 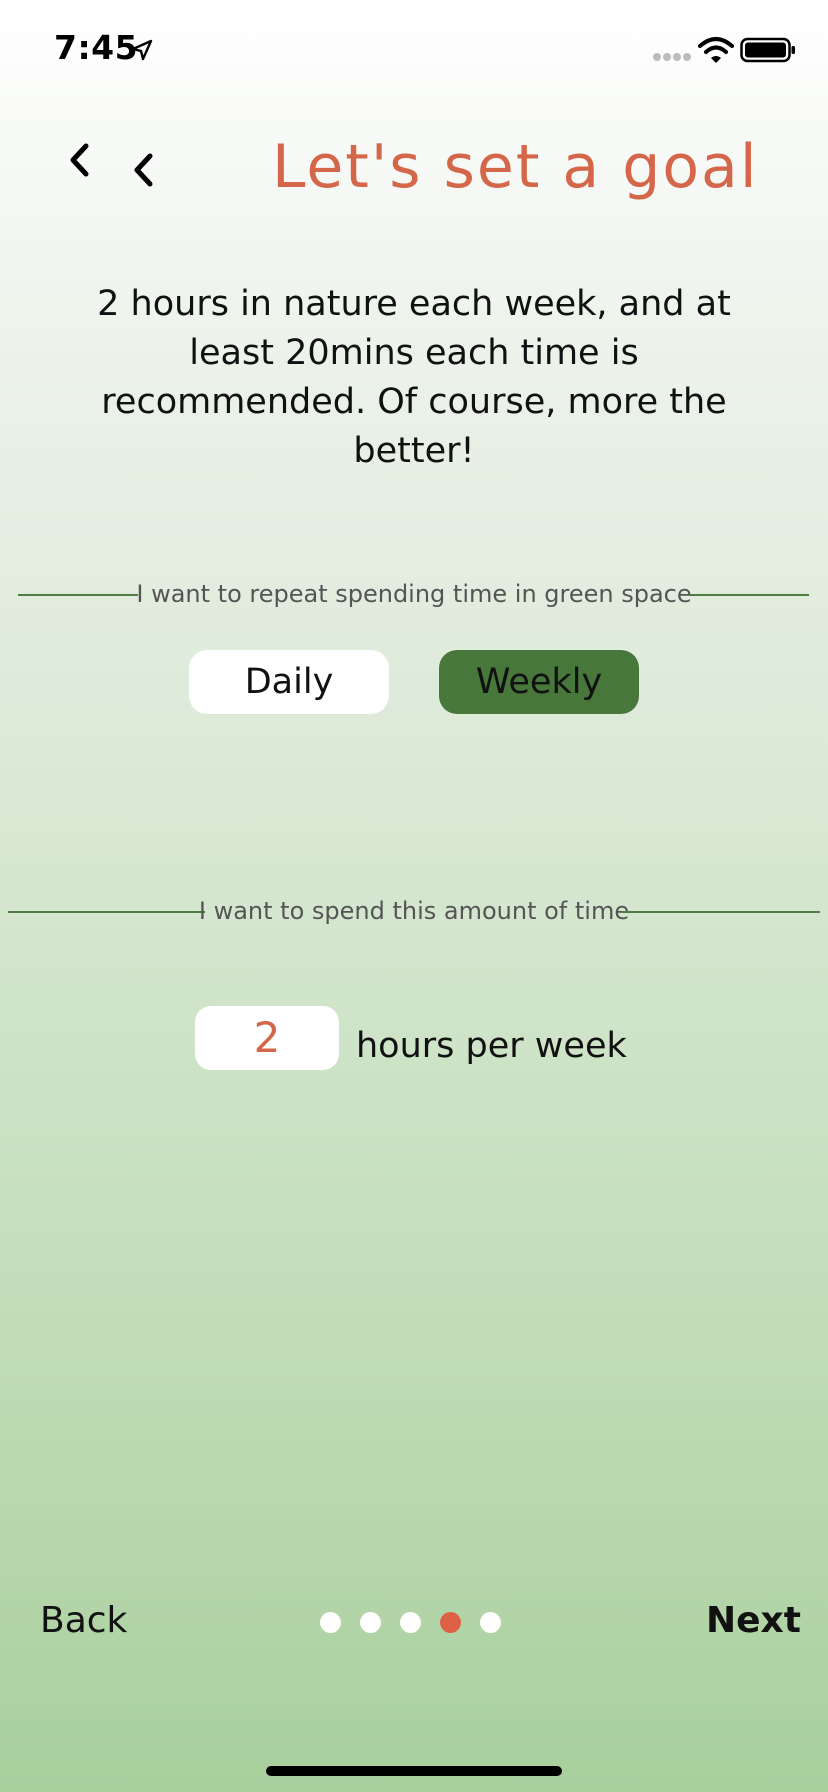 What do you see at coordinates (414, 1771) in the screenshot?
I see `home-indicator` at bounding box center [414, 1771].